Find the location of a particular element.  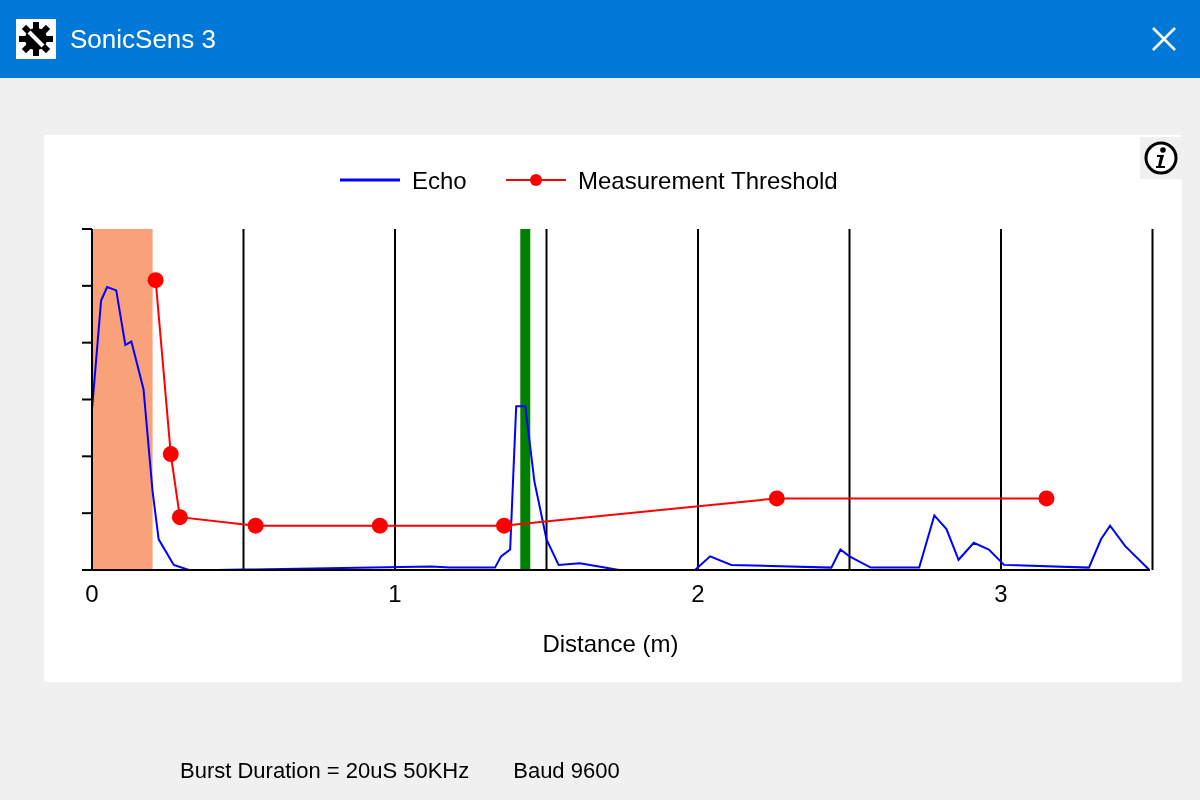

x-tick-label: 3 is located at coordinates (1001, 593).